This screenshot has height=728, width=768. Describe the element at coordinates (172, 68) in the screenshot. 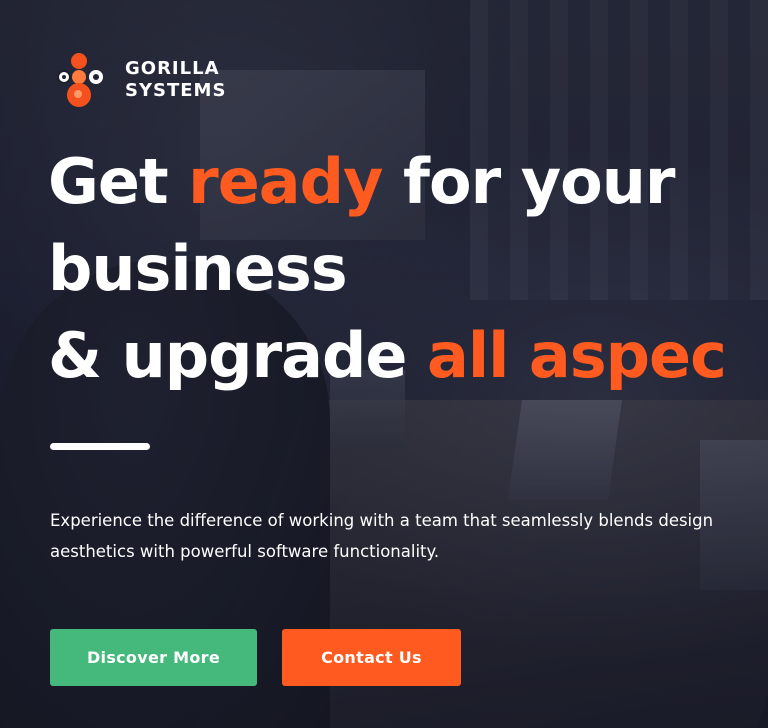

I see `brand-name-line1: GORILLA` at that location.